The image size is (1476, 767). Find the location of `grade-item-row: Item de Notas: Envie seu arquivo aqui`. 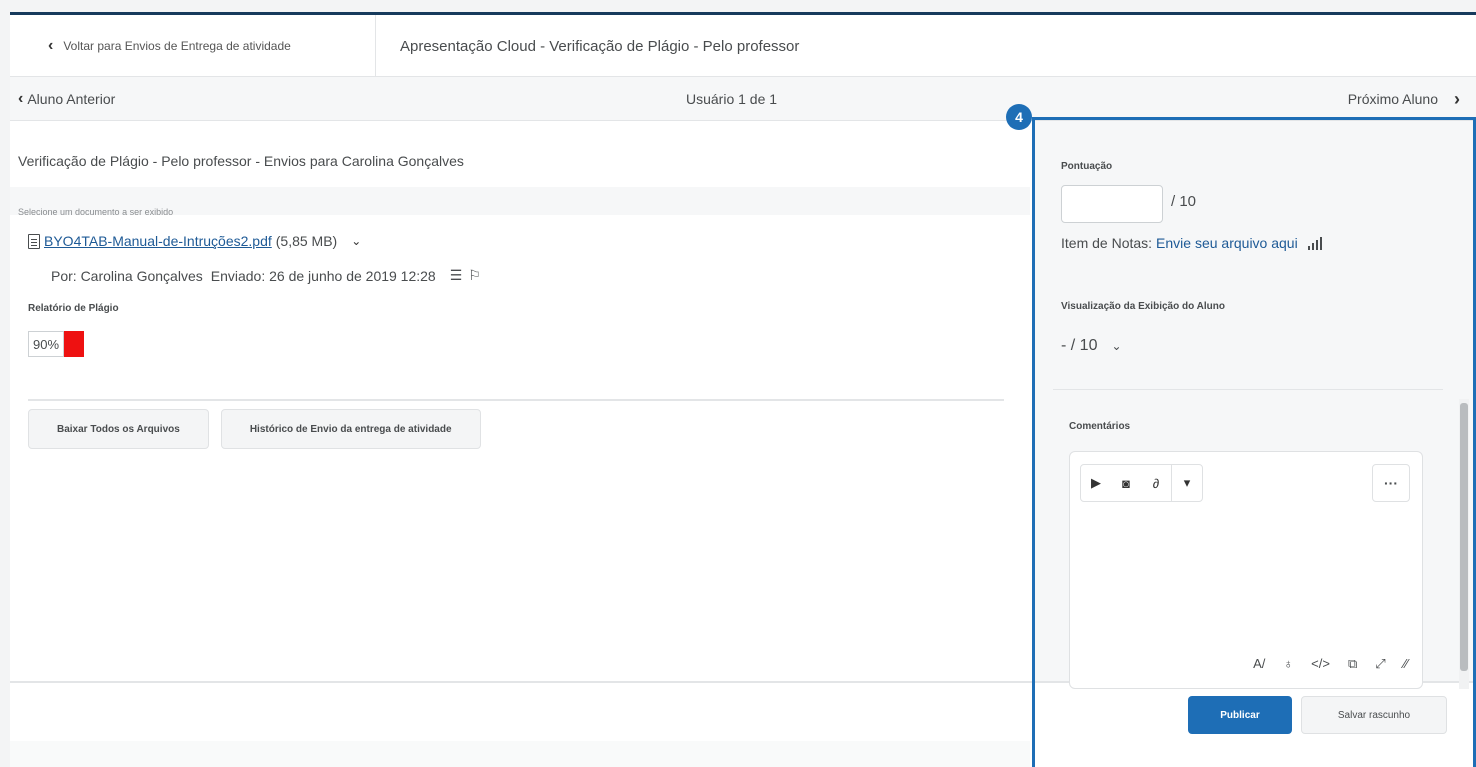

grade-item-row: Item de Notas: Envie seu arquivo aqui is located at coordinates (1191, 243).